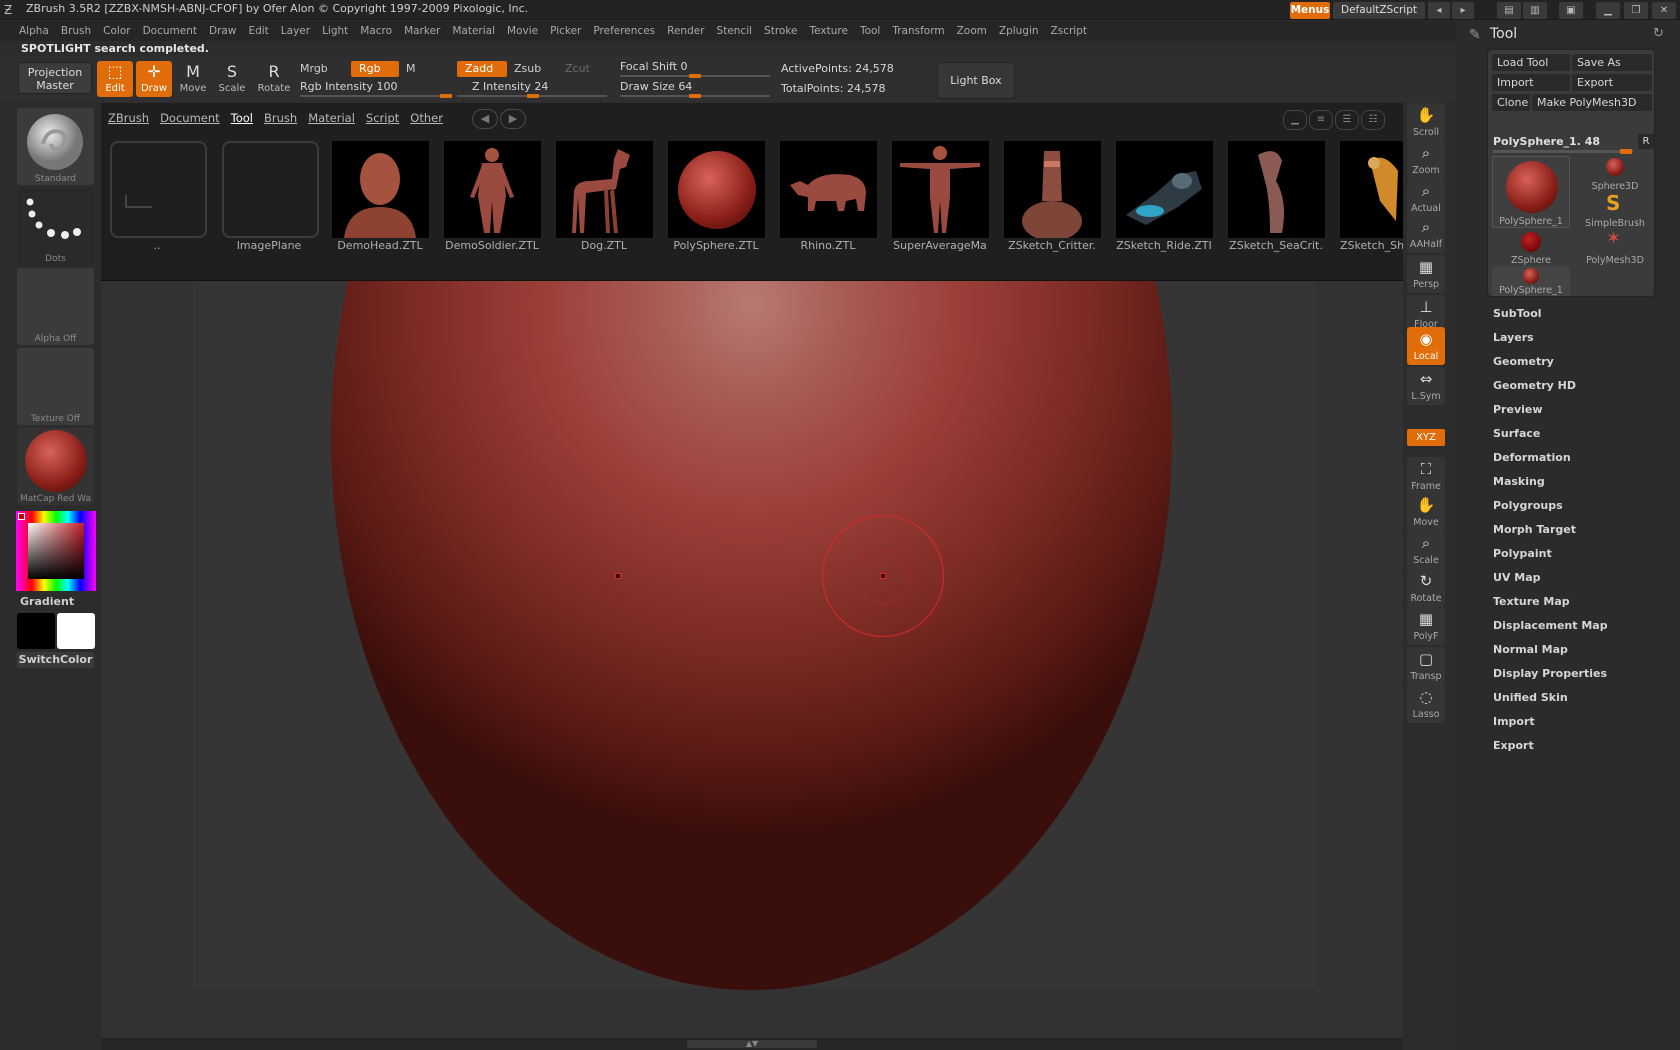  Describe the element at coordinates (170, 31) in the screenshot. I see `menu-document: Document` at that location.